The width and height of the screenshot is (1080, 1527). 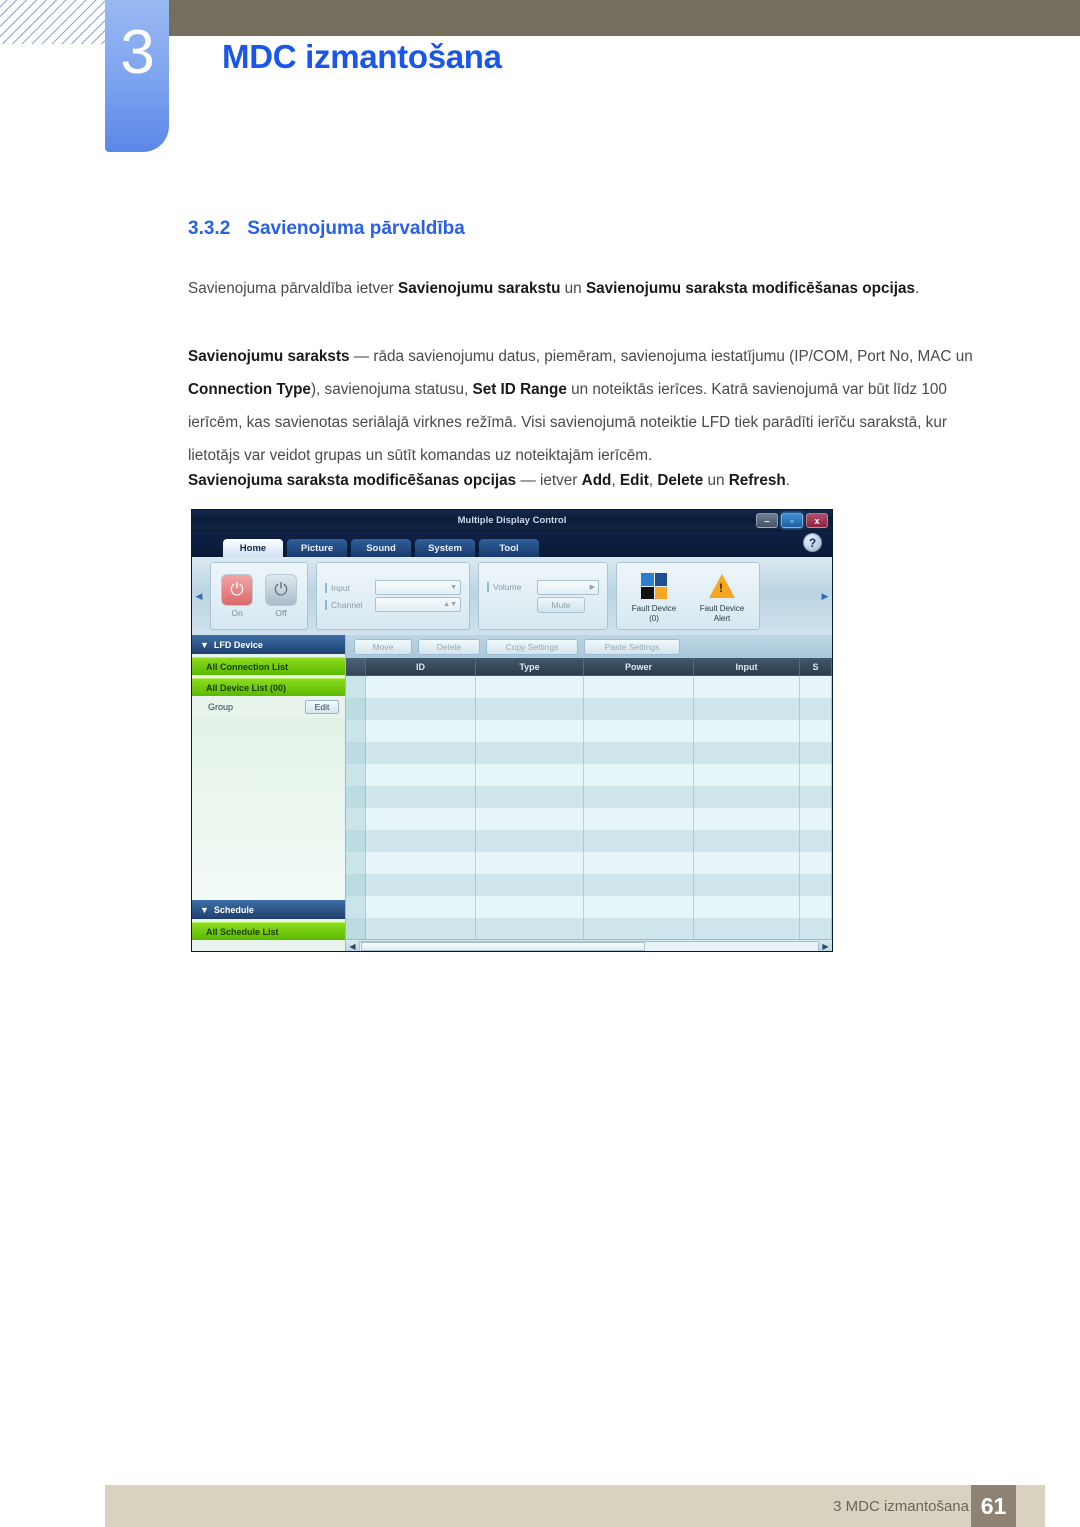 I want to click on toolbar-scroll-right-icon: ▶, so click(x=825, y=596).